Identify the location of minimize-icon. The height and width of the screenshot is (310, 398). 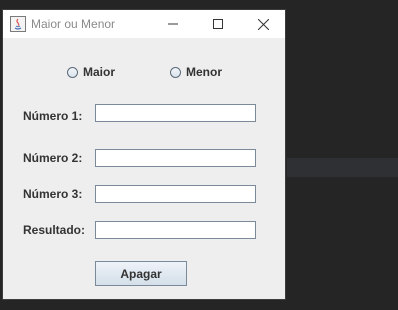
(172, 24).